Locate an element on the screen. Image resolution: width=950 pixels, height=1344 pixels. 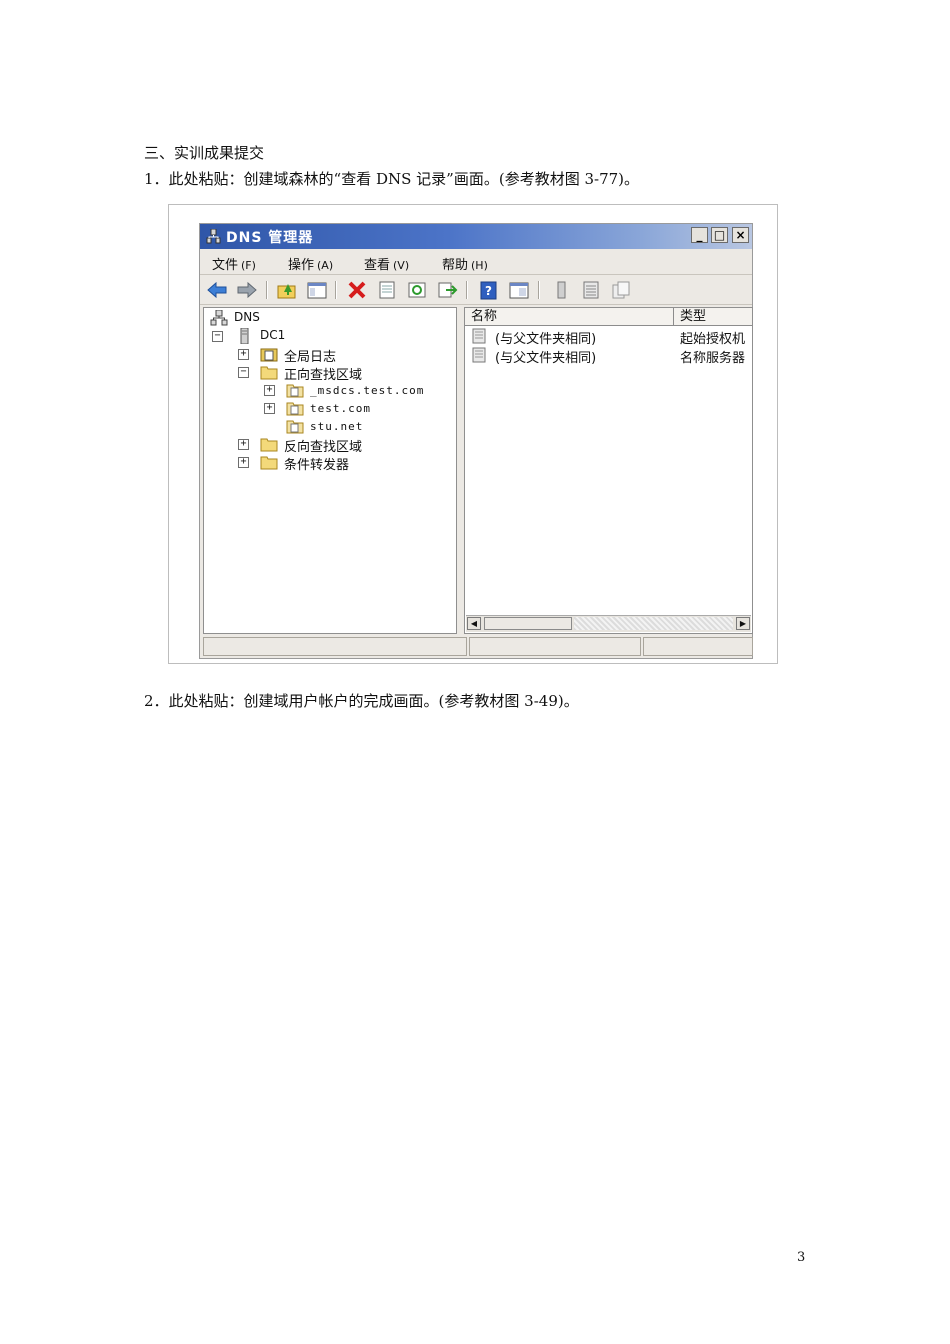
up-folder-icon is located at coordinates (287, 290).